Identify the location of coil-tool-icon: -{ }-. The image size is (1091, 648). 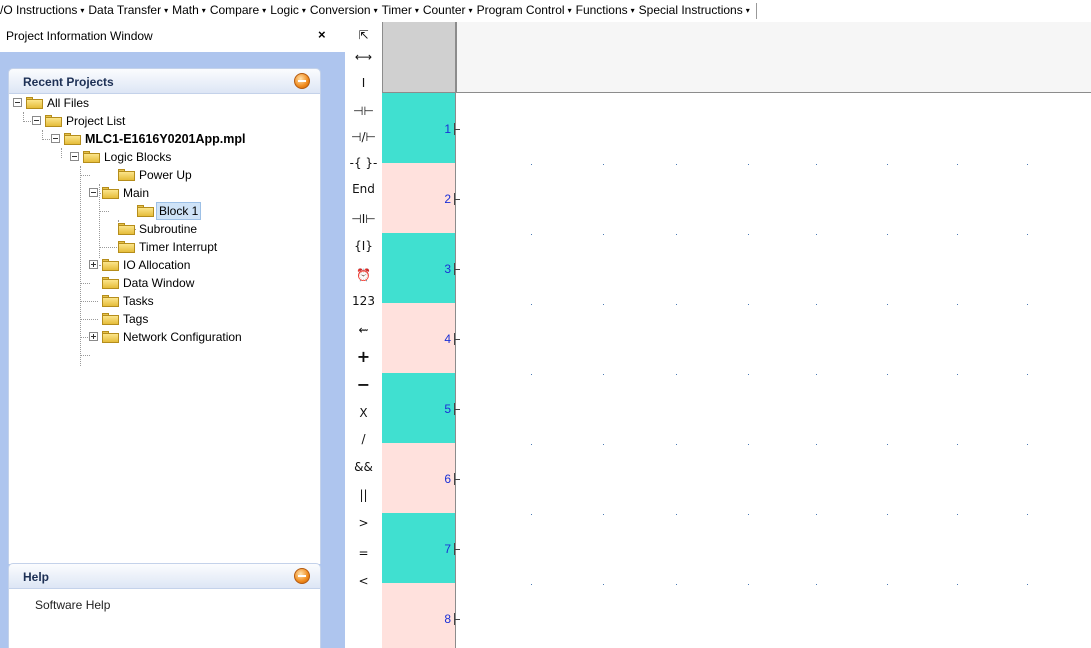
(363, 163).